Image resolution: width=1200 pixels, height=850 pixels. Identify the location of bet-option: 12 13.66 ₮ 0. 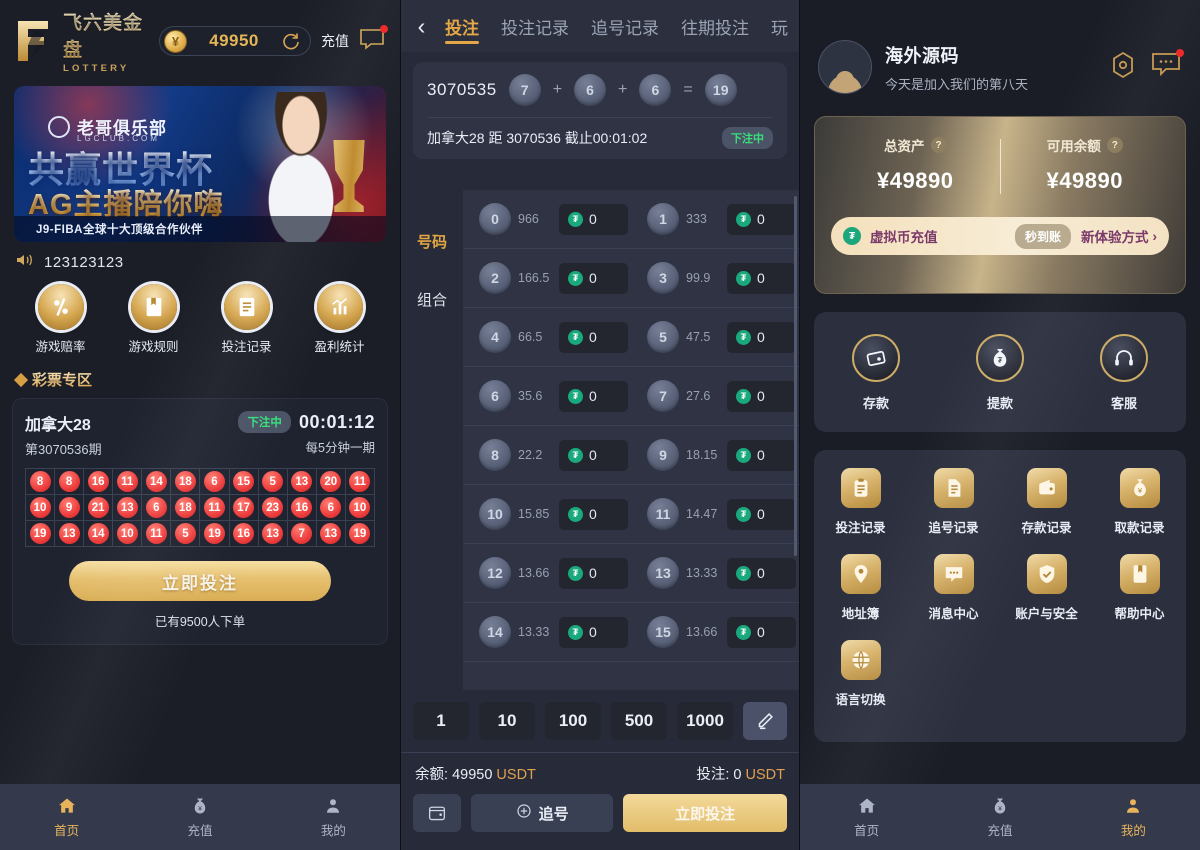
(547, 573).